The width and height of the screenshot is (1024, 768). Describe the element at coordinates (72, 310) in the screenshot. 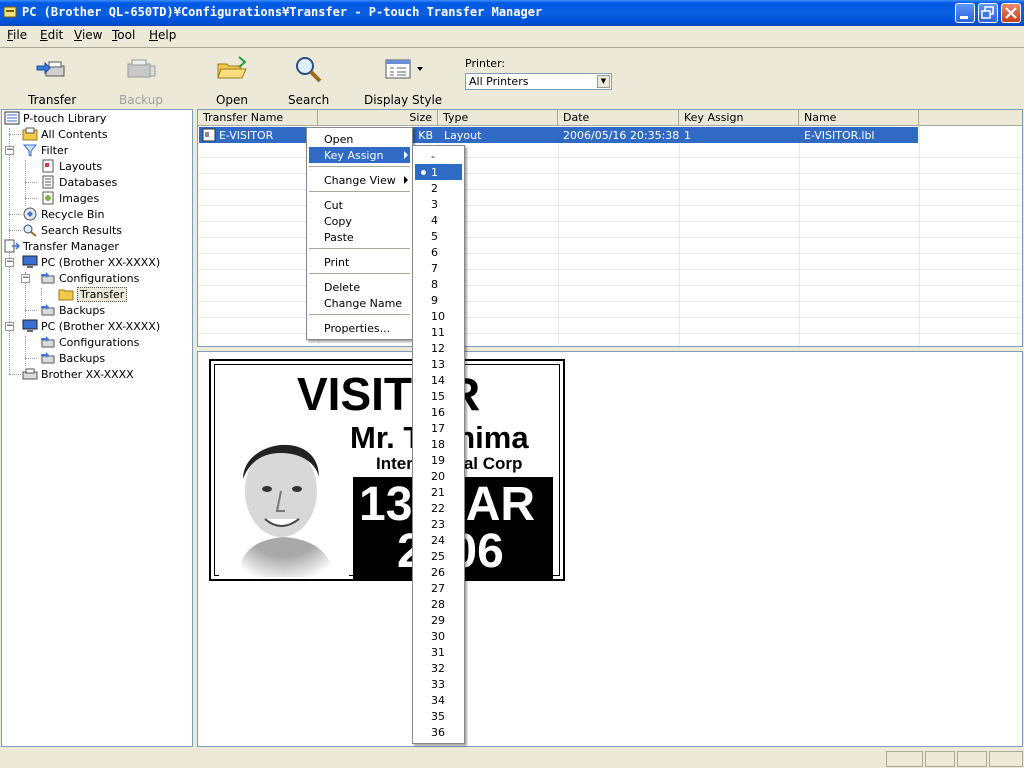

I see `tree-item-backups-1: Backups` at that location.